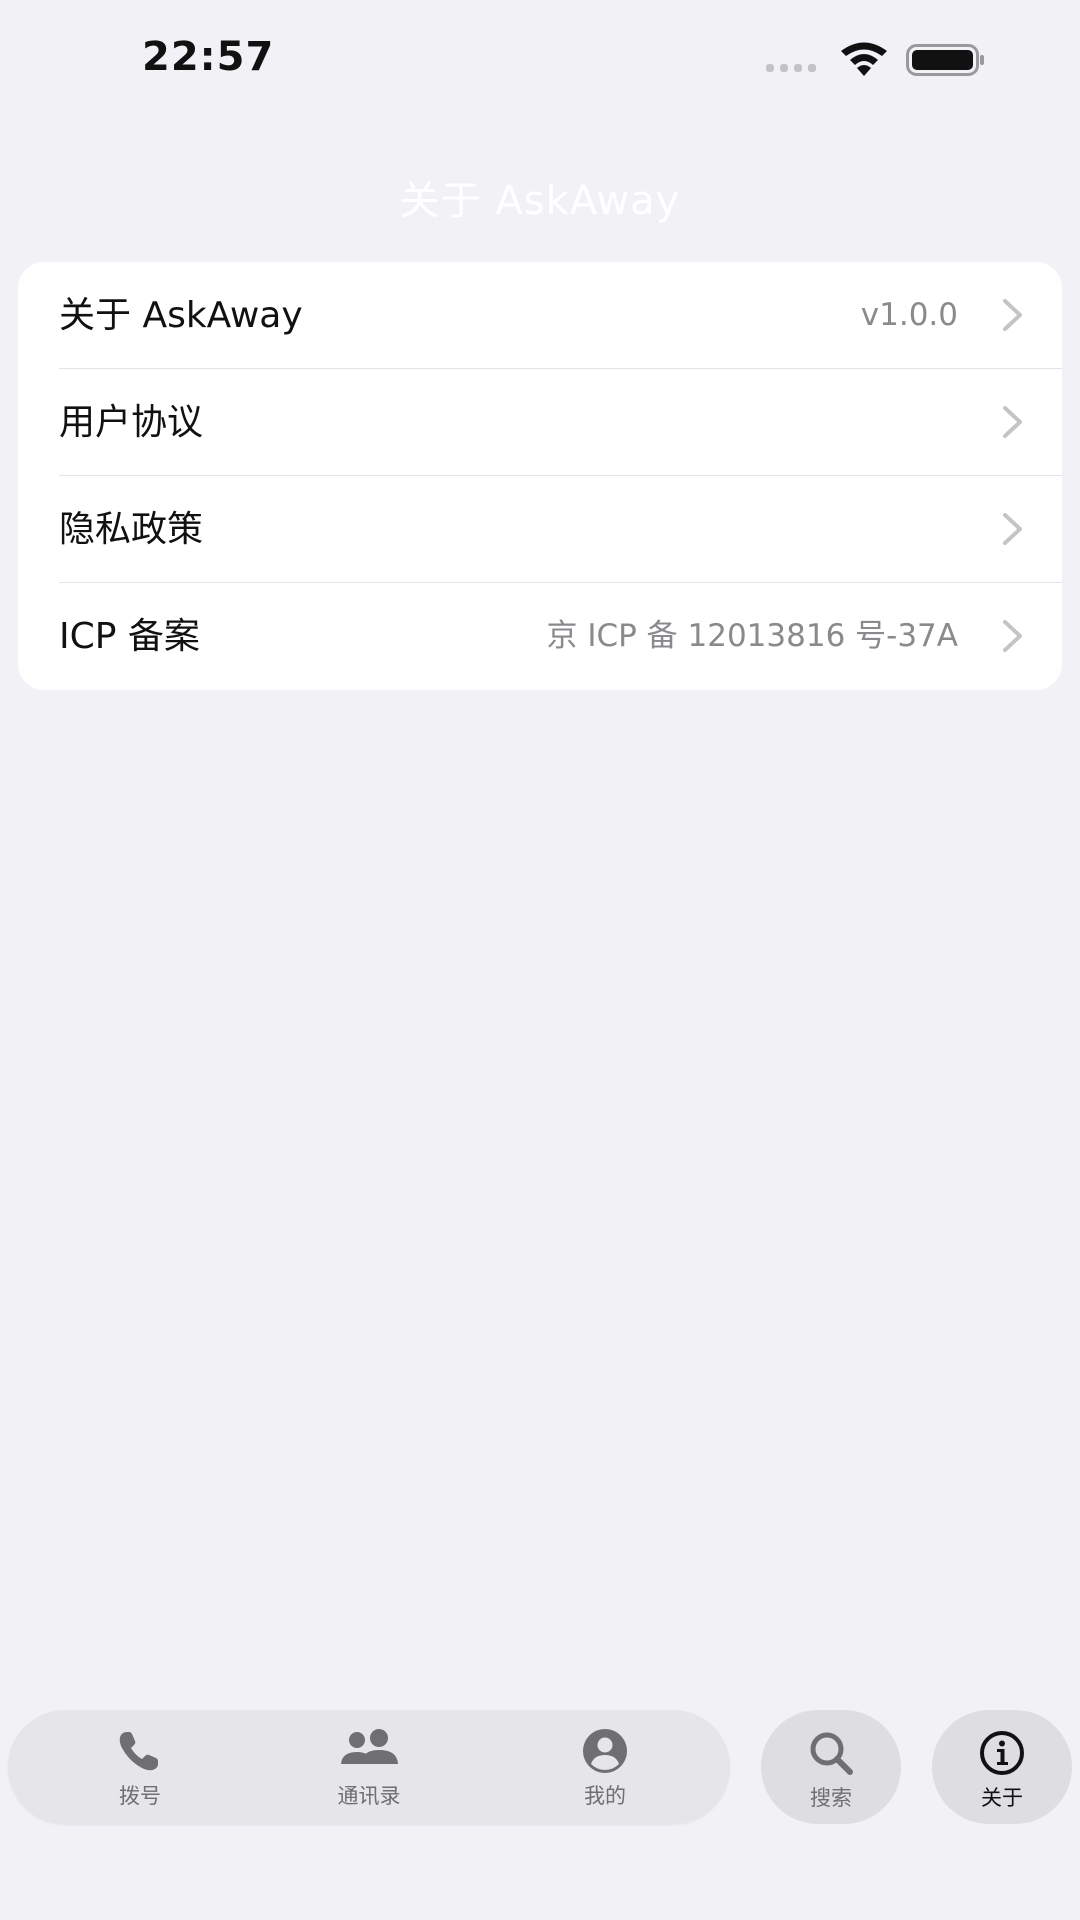 Image resolution: width=1080 pixels, height=1920 pixels. Describe the element at coordinates (540, 201) in the screenshot. I see `page-title: 关于 AskAway` at that location.